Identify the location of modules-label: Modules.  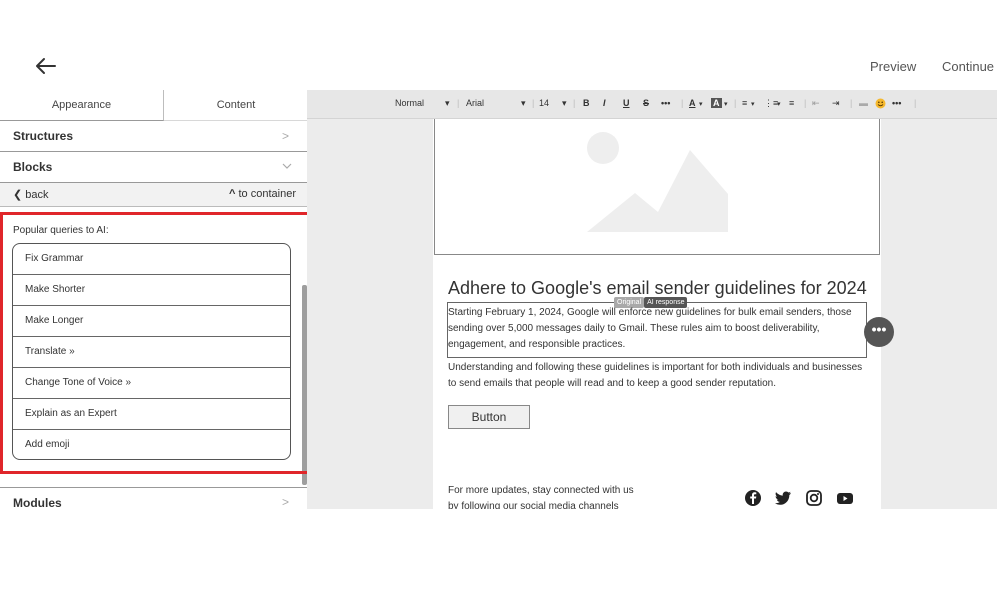
(37, 502).